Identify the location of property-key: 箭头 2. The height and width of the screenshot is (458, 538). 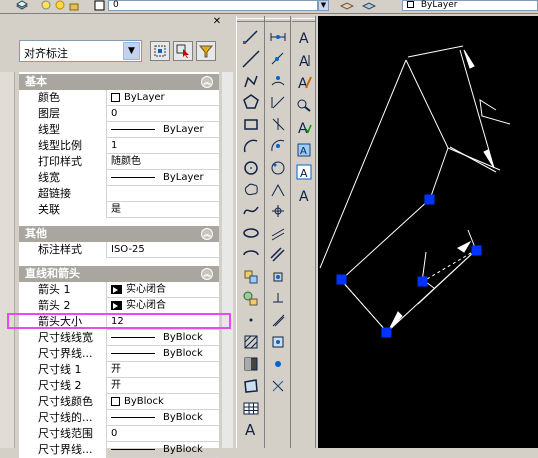
(63, 306).